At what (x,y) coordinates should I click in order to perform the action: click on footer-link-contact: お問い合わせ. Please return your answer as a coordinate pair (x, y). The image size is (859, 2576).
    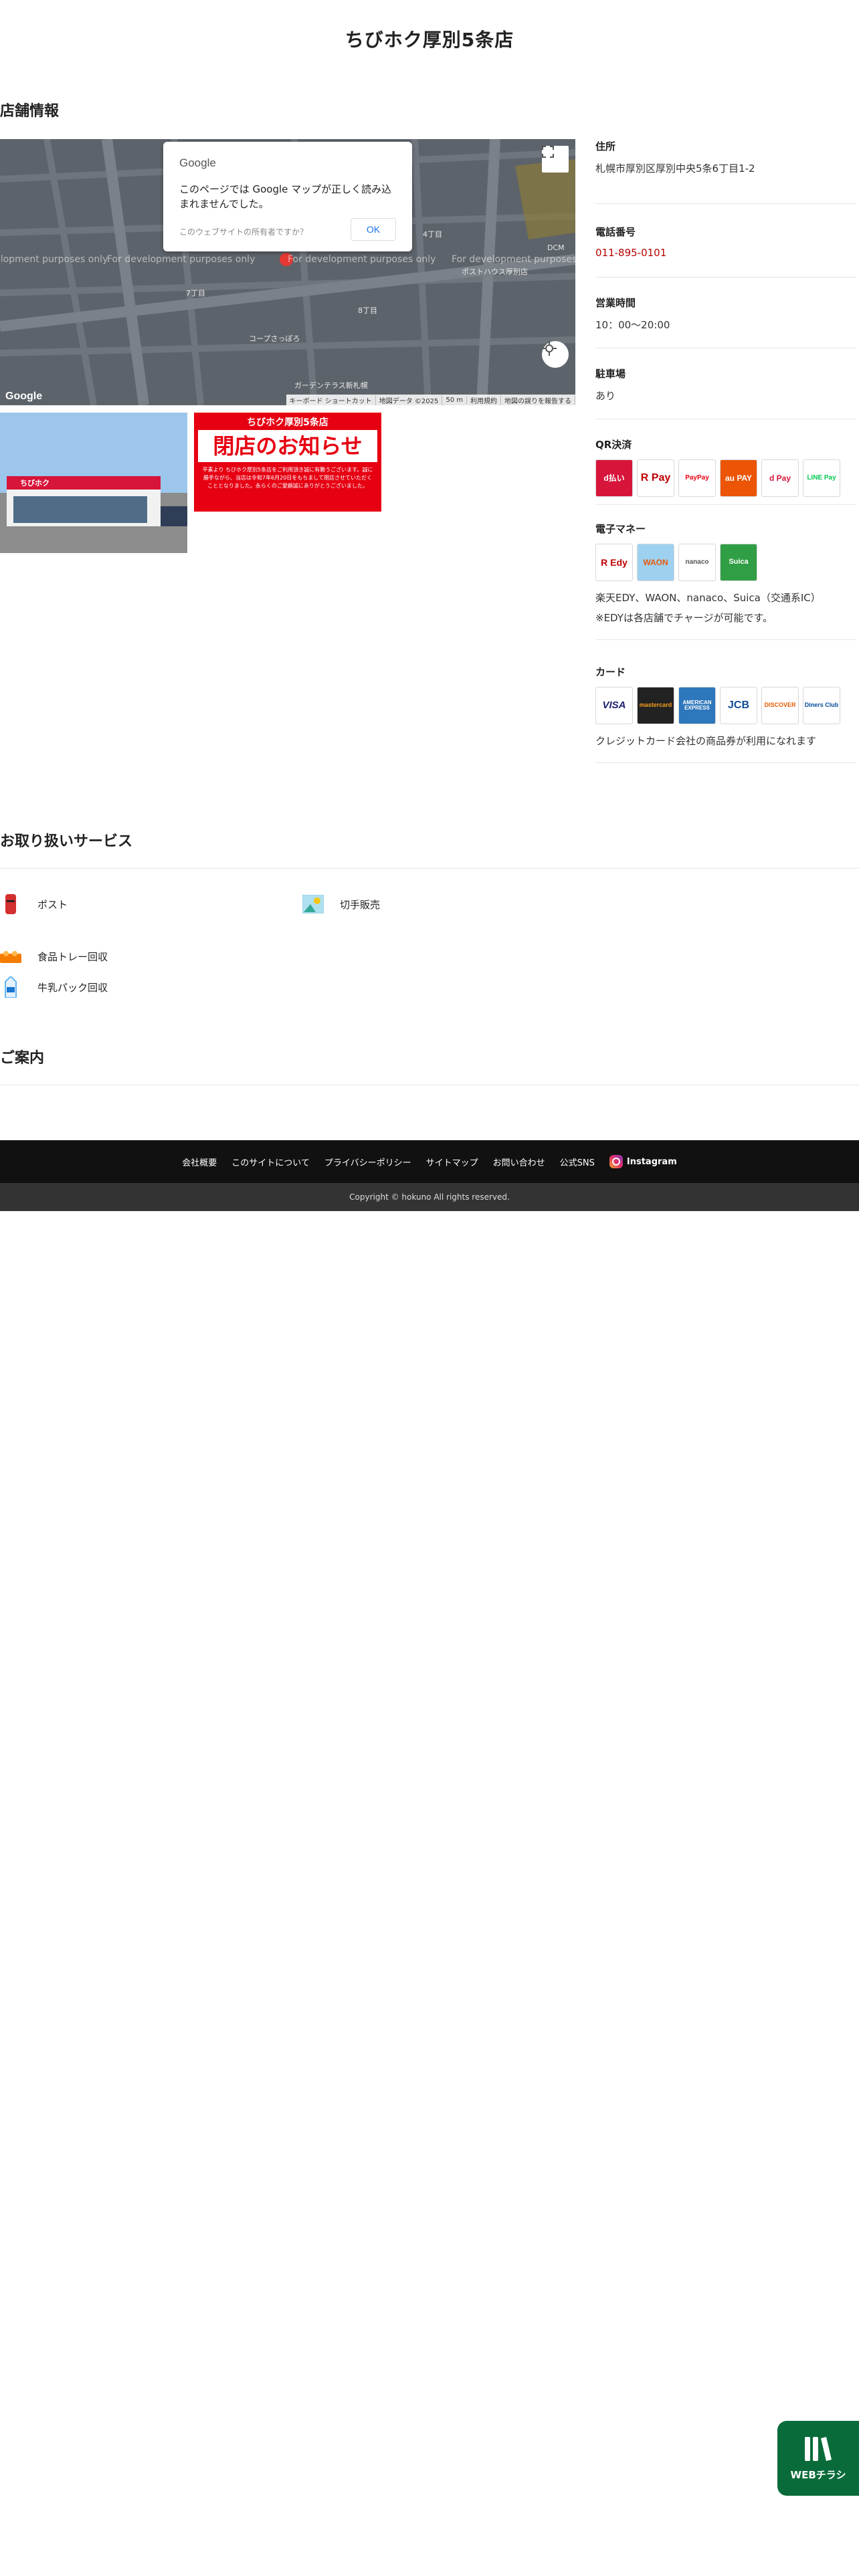
    Looking at the image, I should click on (519, 1162).